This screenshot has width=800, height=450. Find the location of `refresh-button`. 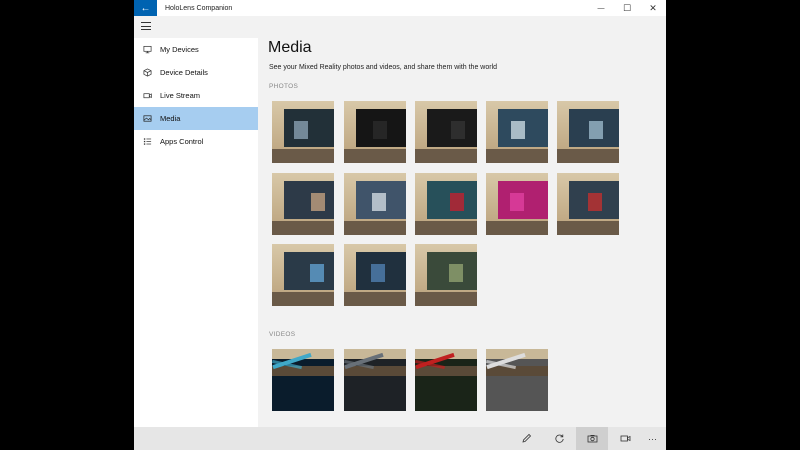

refresh-button is located at coordinates (559, 438).